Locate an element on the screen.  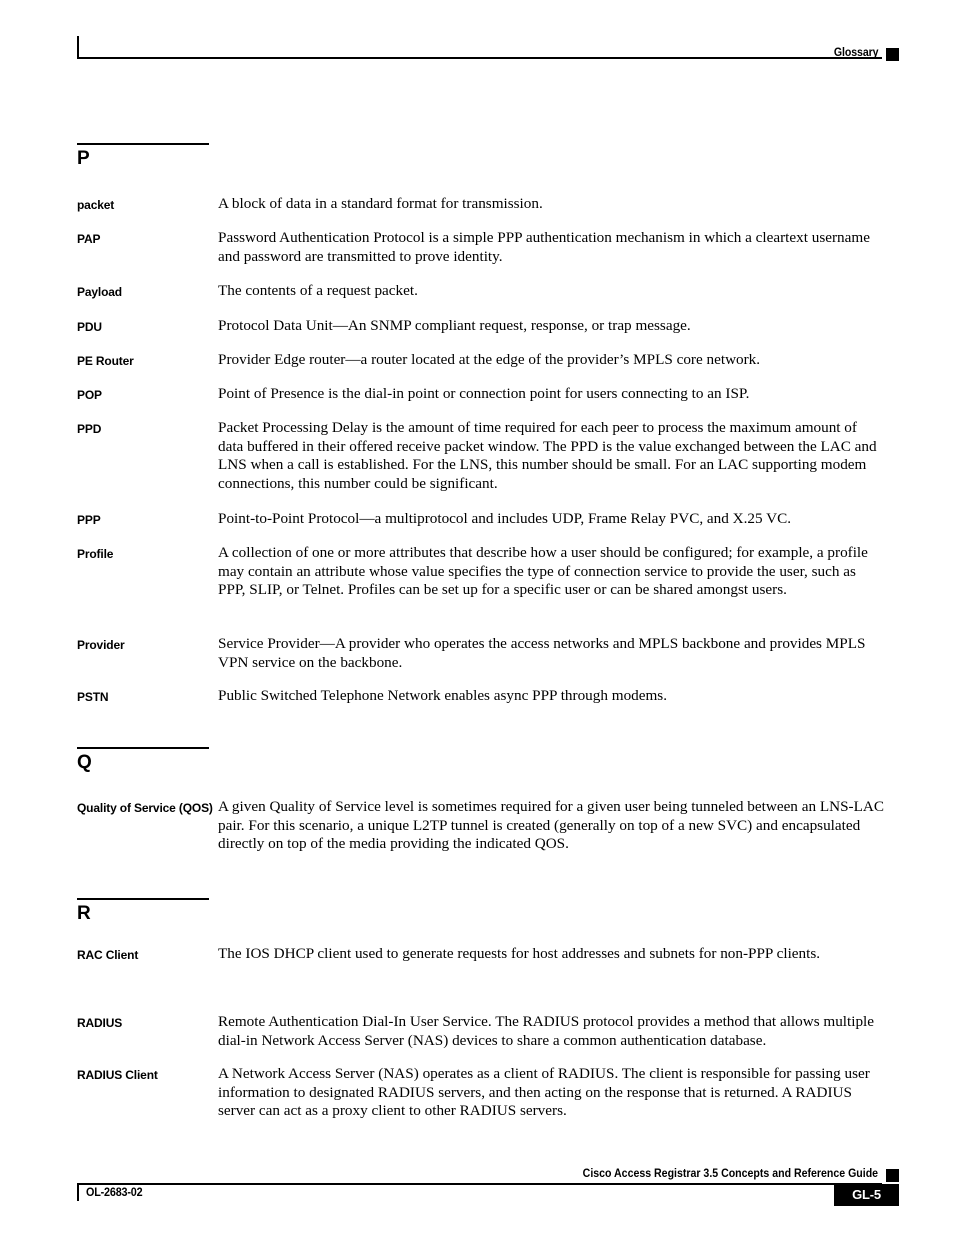
glossary-term: Profile is located at coordinates (95, 554).